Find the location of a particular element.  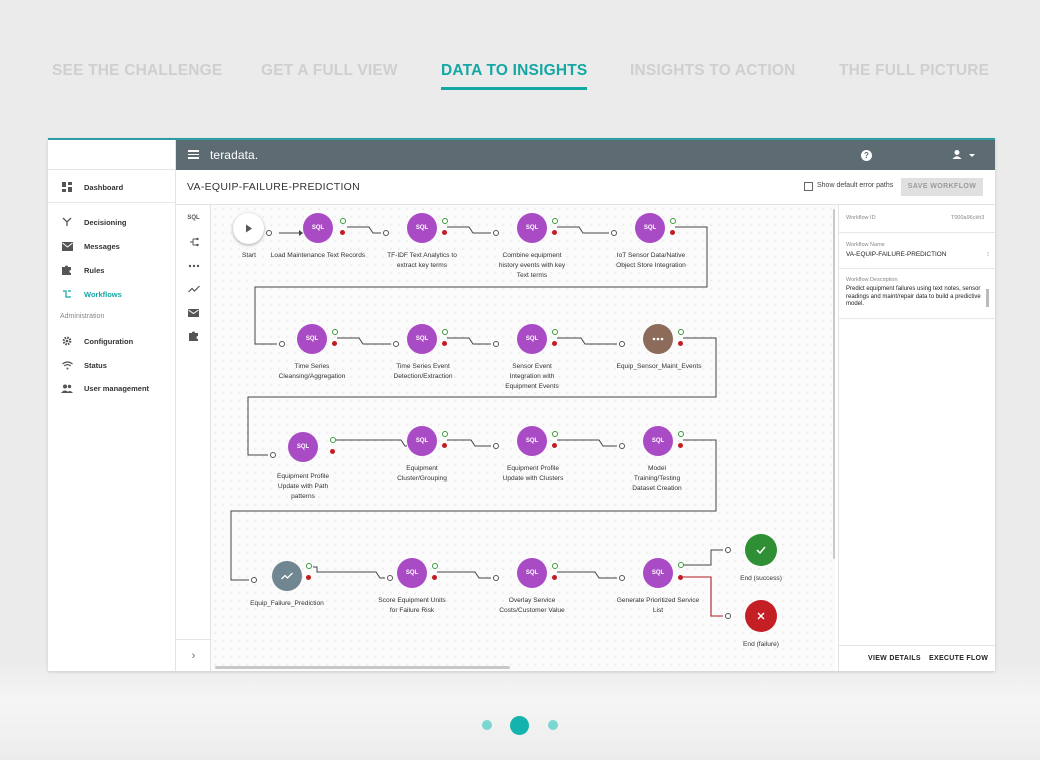

palette-more-icon is located at coordinates (193, 266).